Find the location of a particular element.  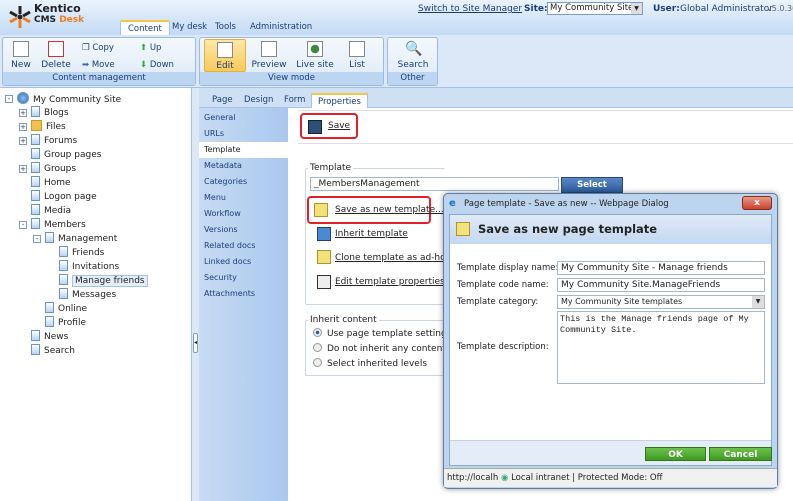

tree-node: News is located at coordinates (49, 336).